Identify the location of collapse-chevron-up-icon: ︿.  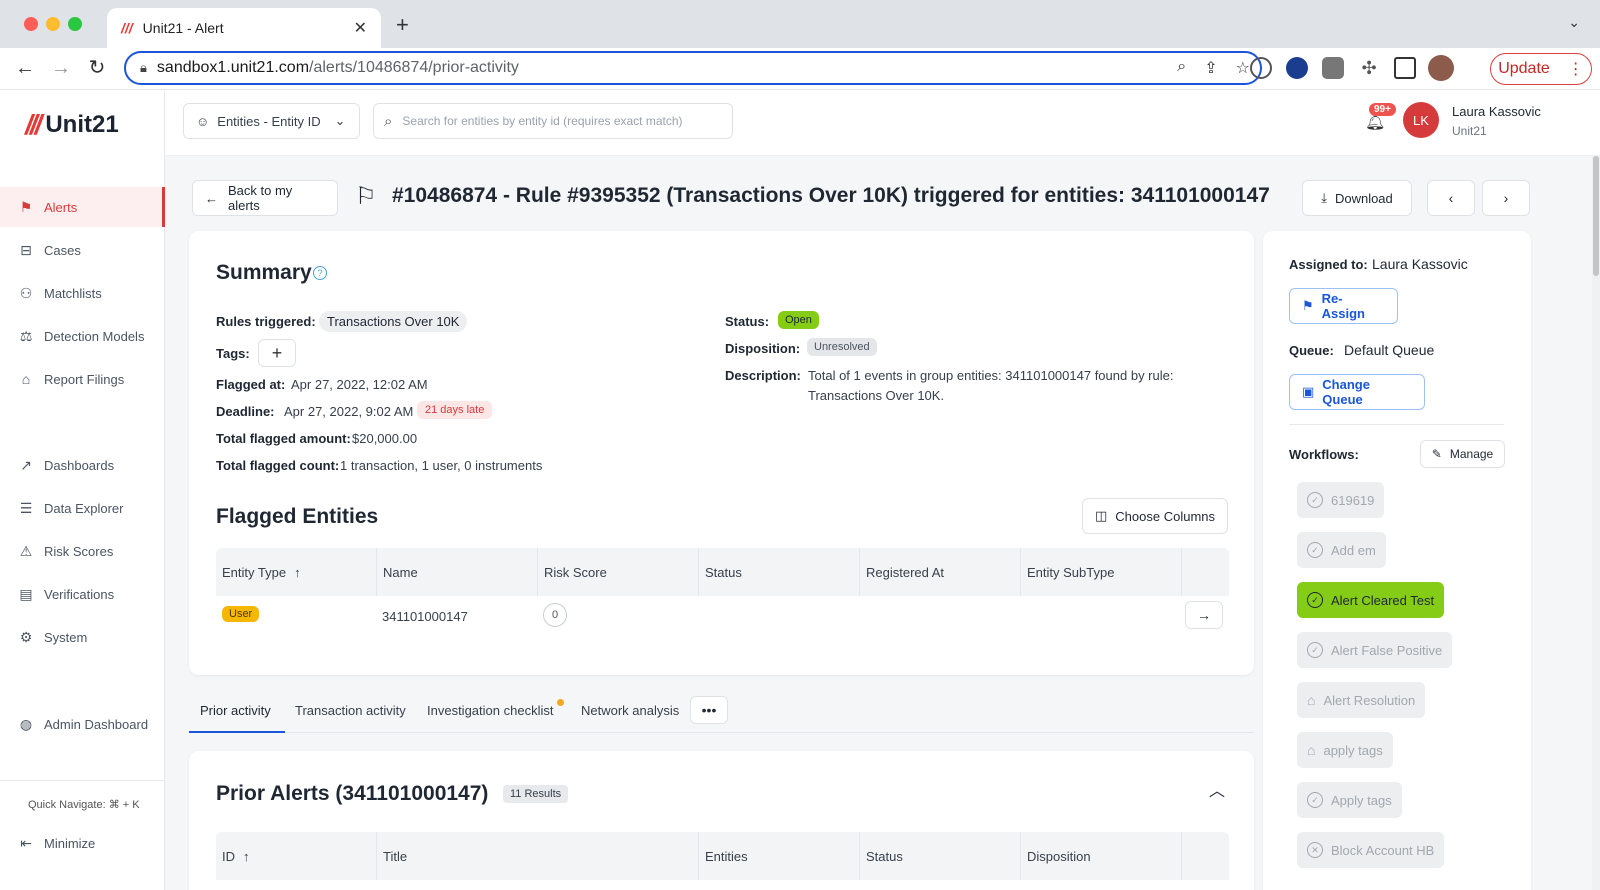
(1217, 789).